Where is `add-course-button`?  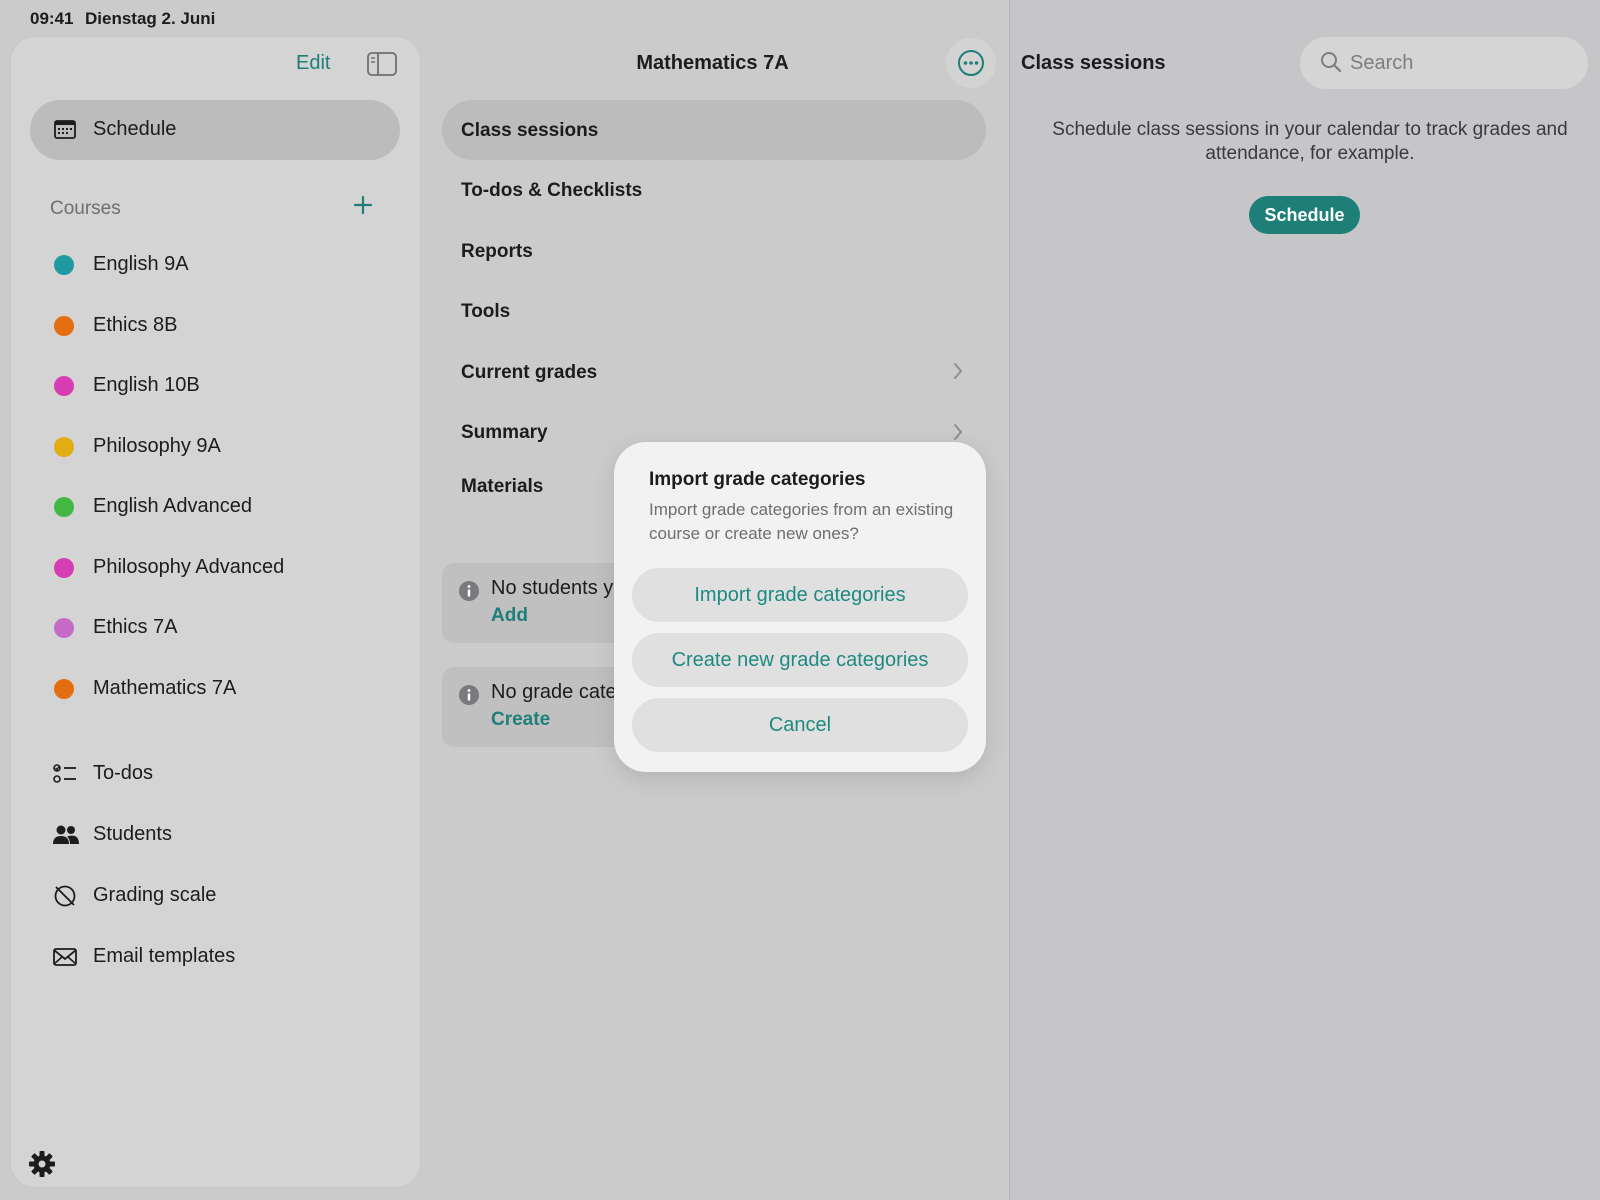 add-course-button is located at coordinates (363, 205).